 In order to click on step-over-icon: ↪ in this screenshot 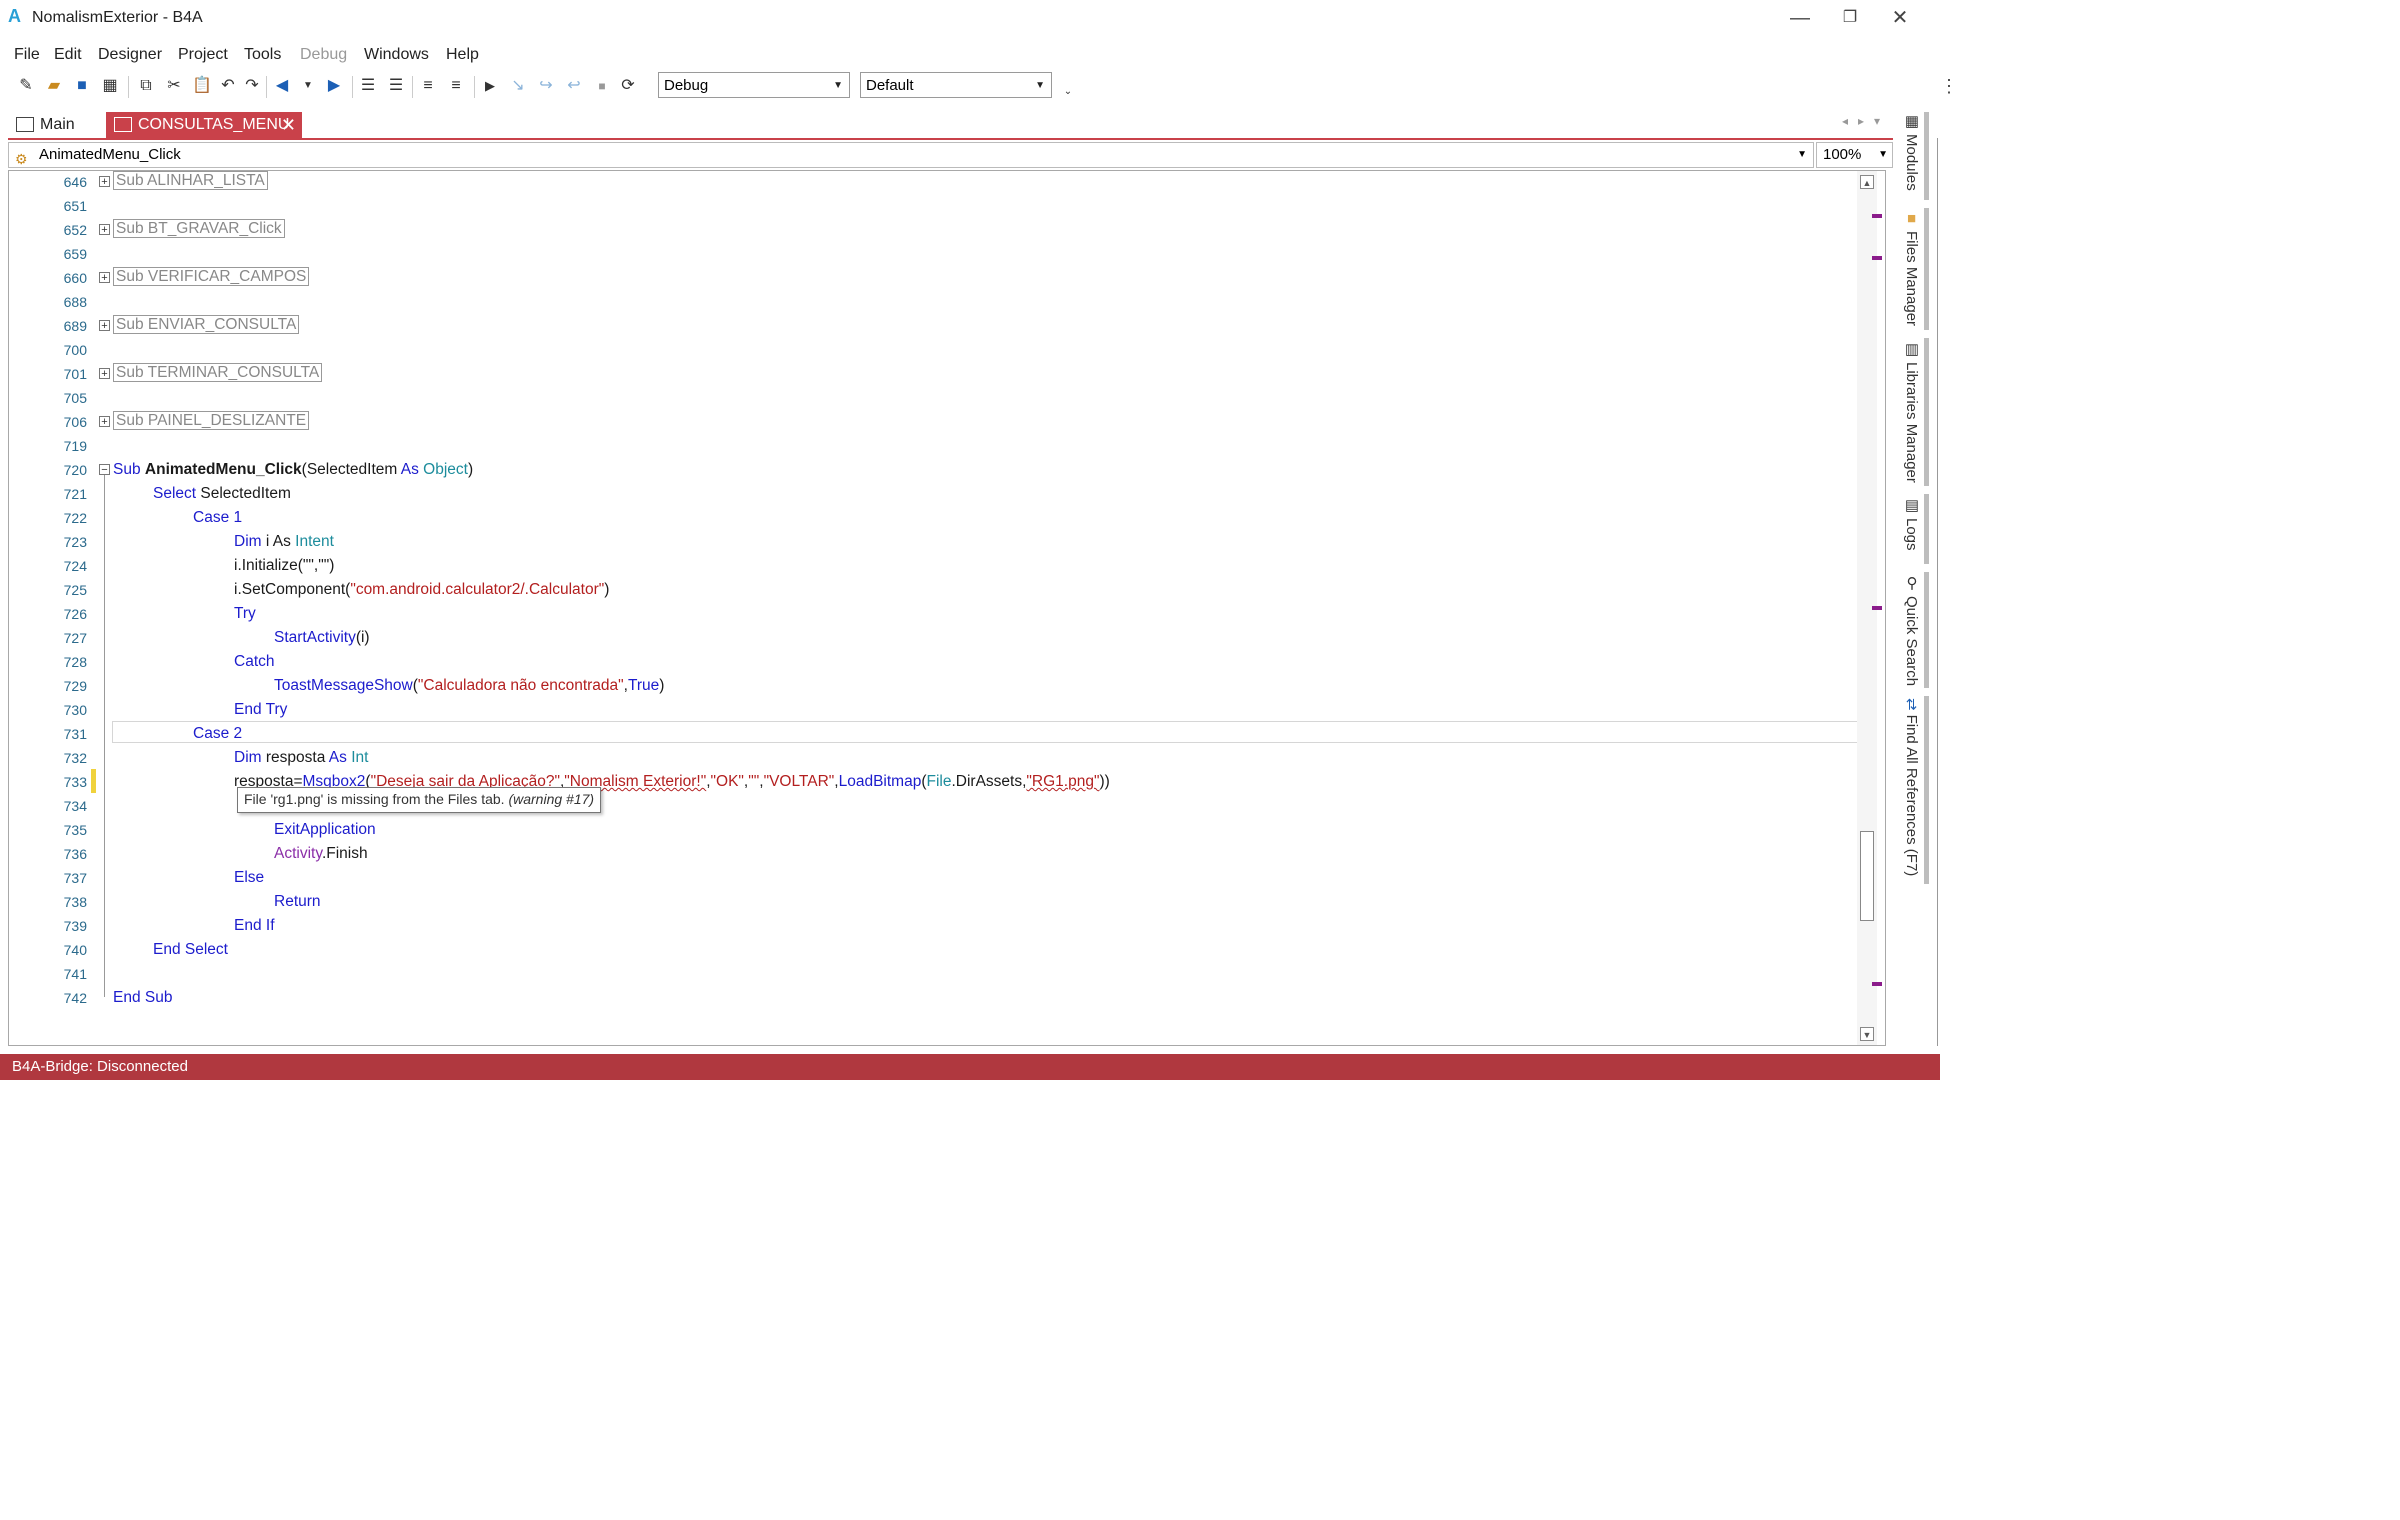, I will do `click(546, 86)`.